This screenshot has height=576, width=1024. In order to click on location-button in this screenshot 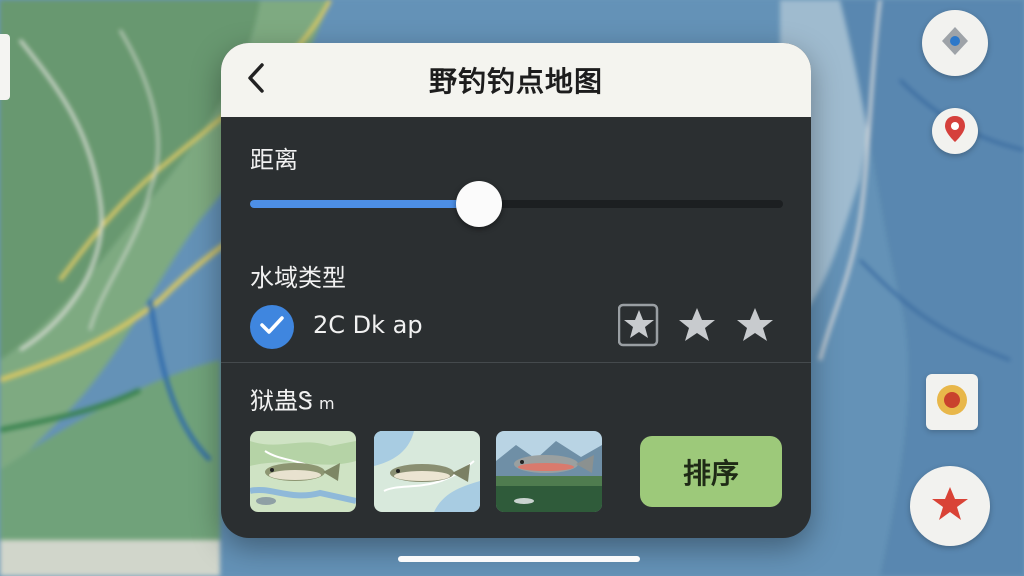, I will do `click(955, 43)`.